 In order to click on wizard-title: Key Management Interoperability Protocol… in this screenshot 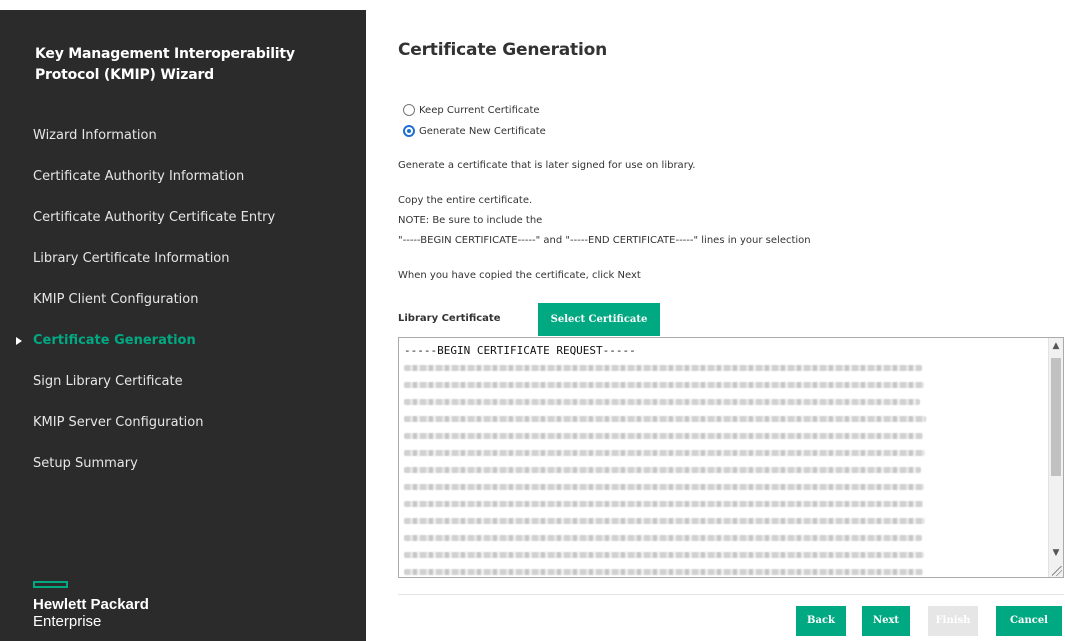, I will do `click(165, 64)`.